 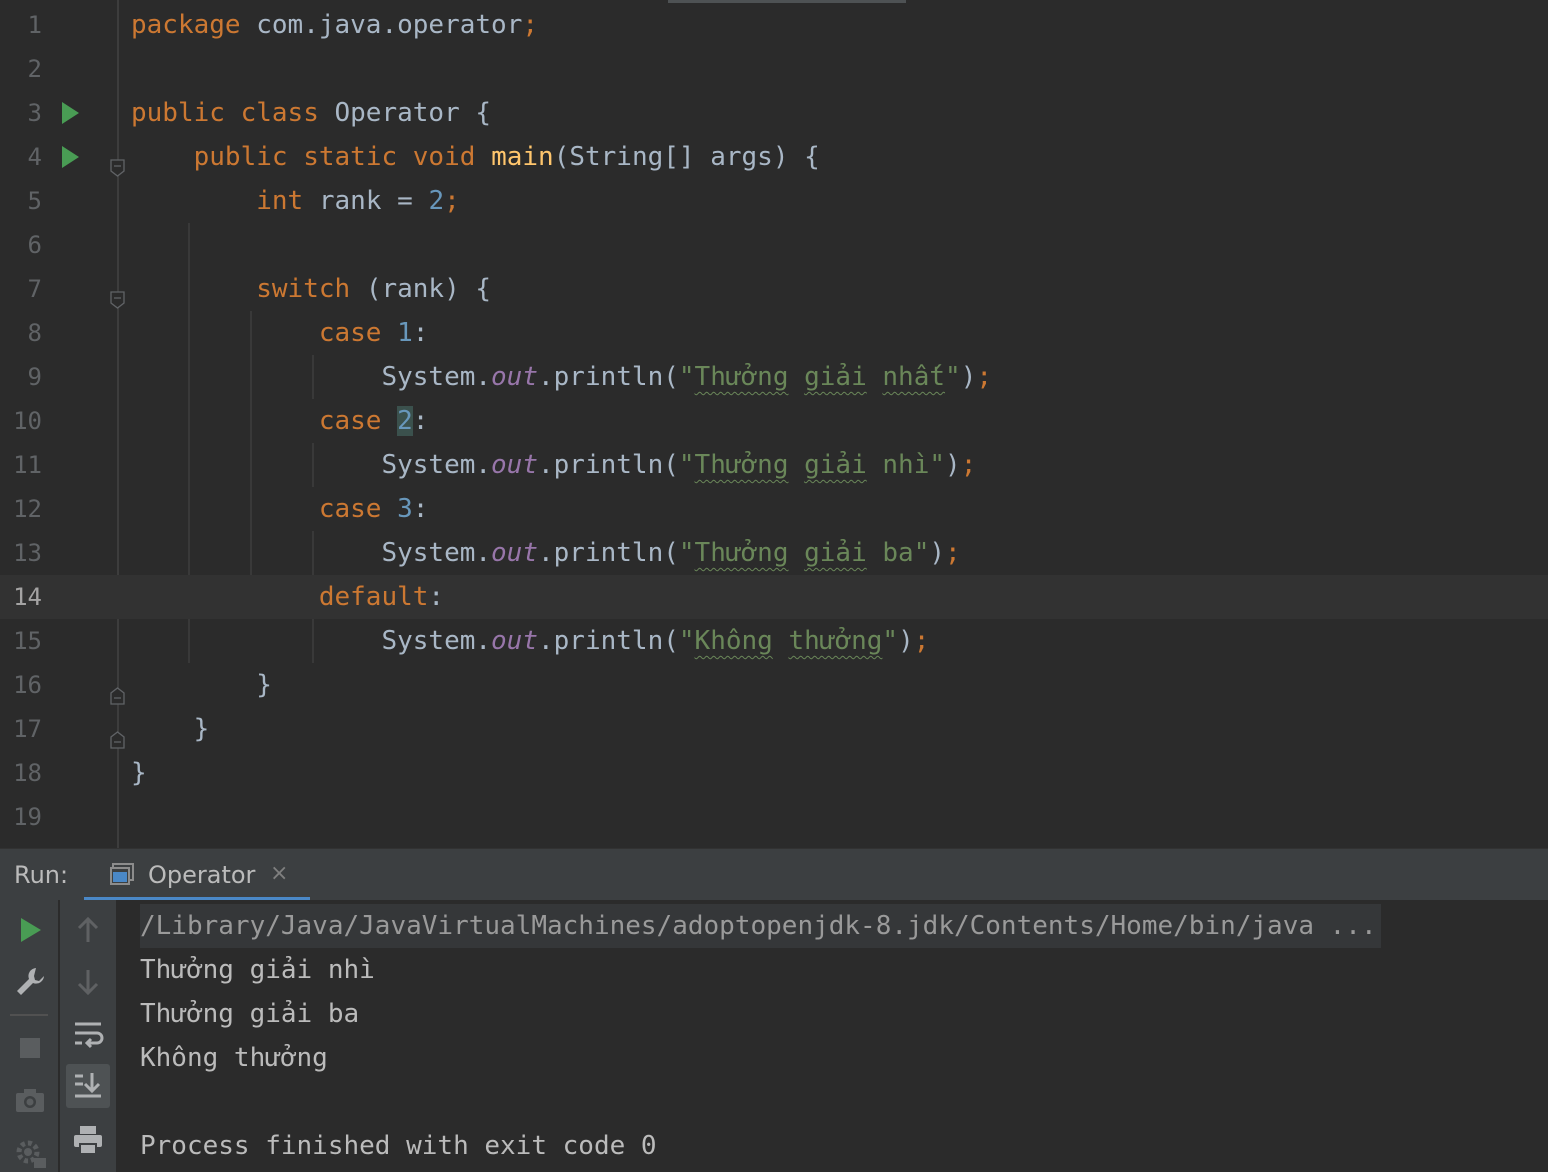 I want to click on console-exit-message: Process finished with exit code 0, so click(x=398, y=1146).